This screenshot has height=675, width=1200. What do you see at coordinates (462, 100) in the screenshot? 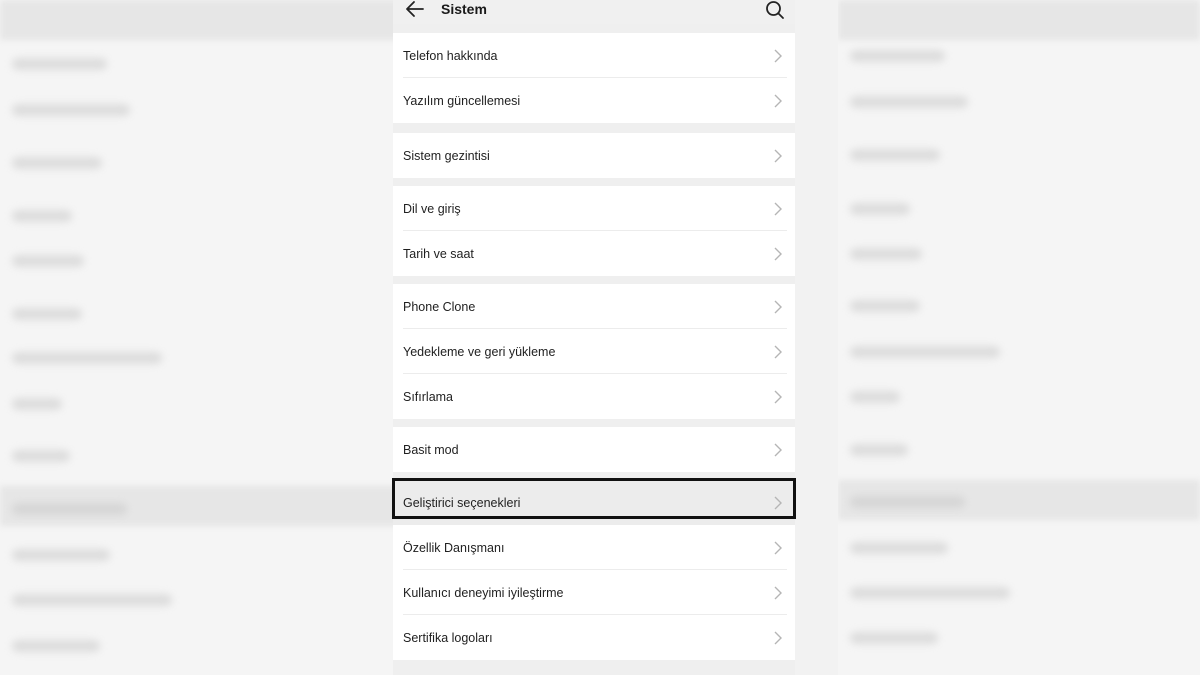
I see `settings-item-label: Yazılım güncellemesi` at bounding box center [462, 100].